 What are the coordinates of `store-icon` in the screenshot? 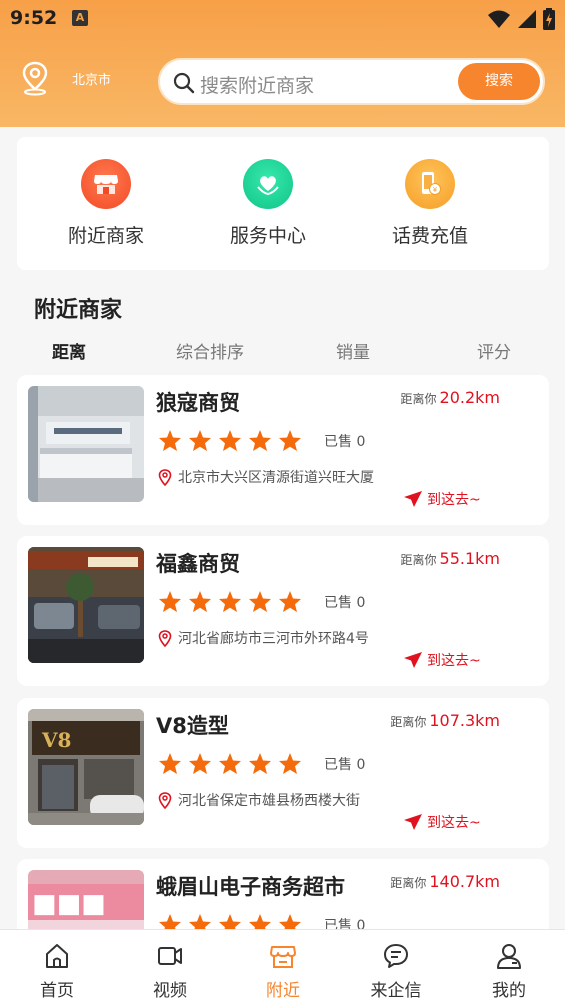 It's located at (283, 957).